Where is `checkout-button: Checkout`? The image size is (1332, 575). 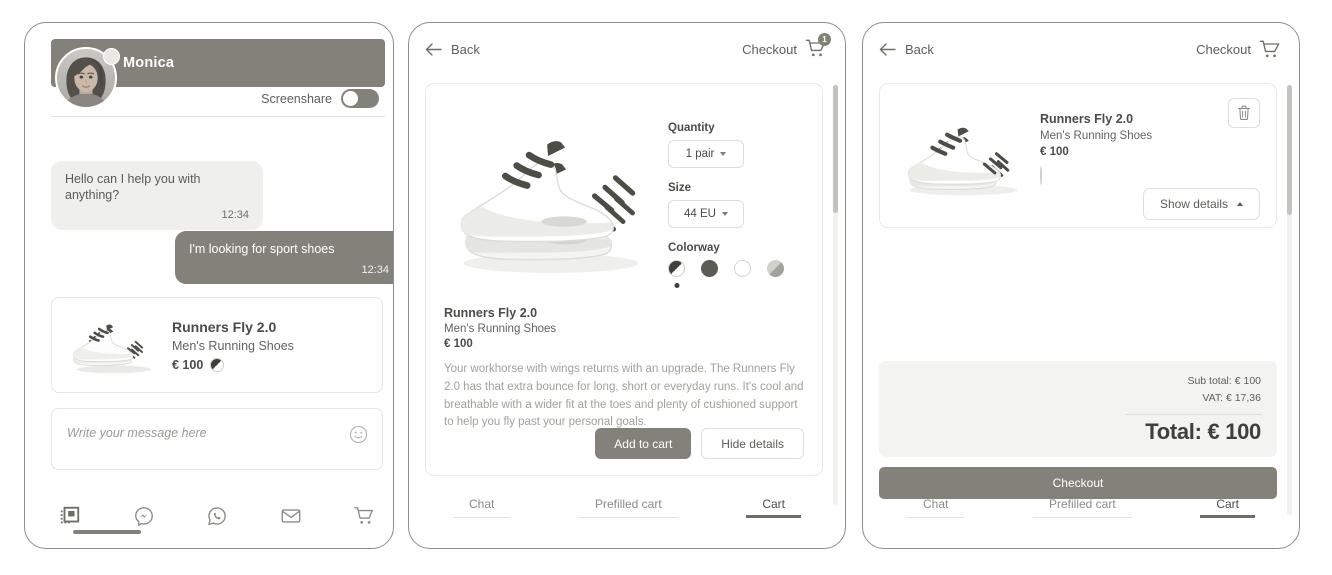
checkout-button: Checkout is located at coordinates (1078, 483).